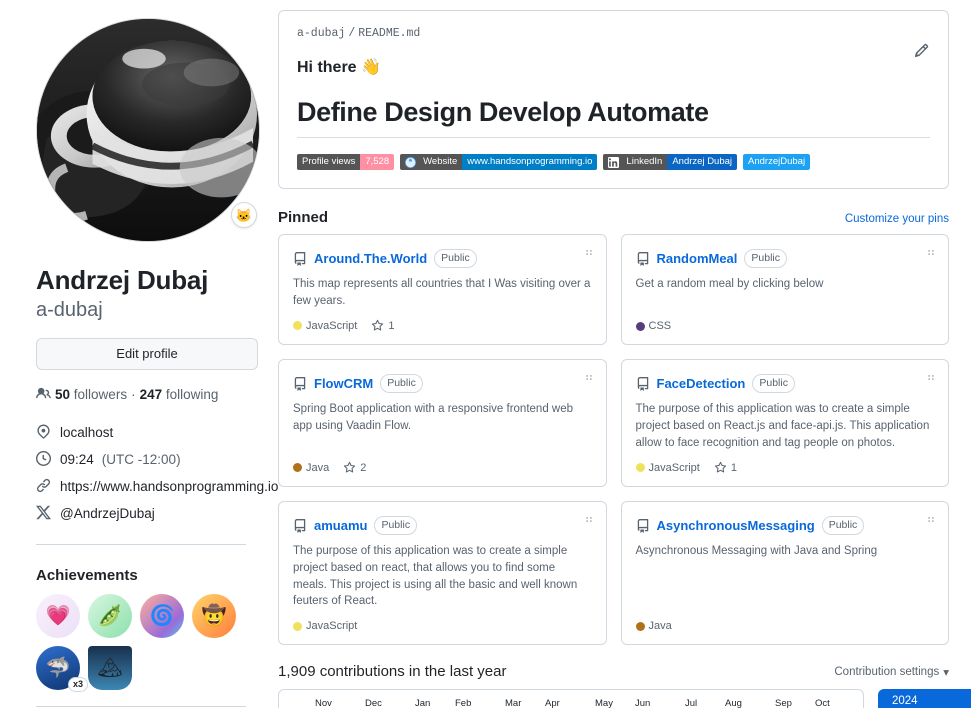 The image size is (971, 708). Describe the element at coordinates (43, 395) in the screenshot. I see `people-icon` at that location.